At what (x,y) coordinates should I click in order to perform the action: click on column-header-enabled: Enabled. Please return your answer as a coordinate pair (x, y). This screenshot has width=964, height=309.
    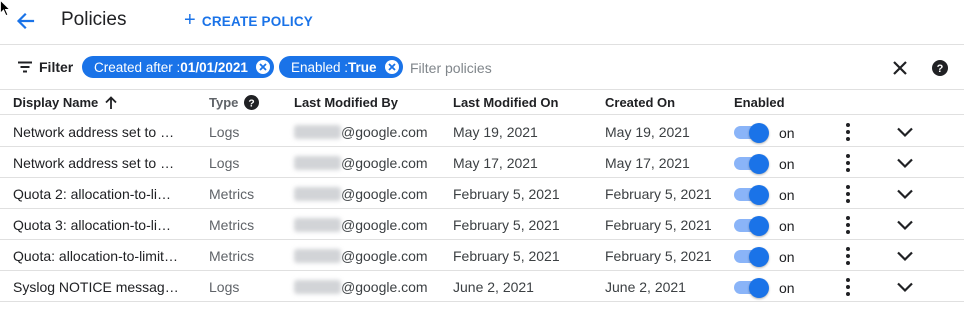
    Looking at the image, I should click on (759, 102).